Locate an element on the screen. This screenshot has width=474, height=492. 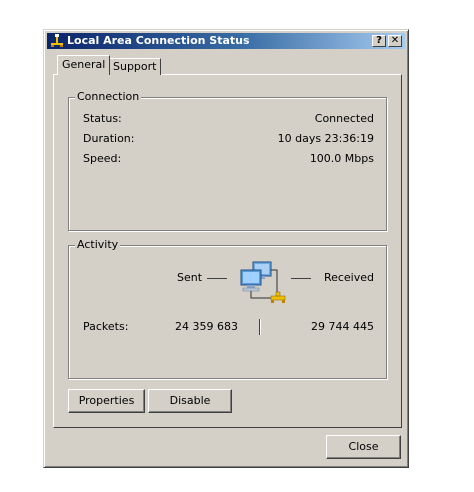
title-bar: Local Area Connection Status ? ✕ is located at coordinates (226, 41).